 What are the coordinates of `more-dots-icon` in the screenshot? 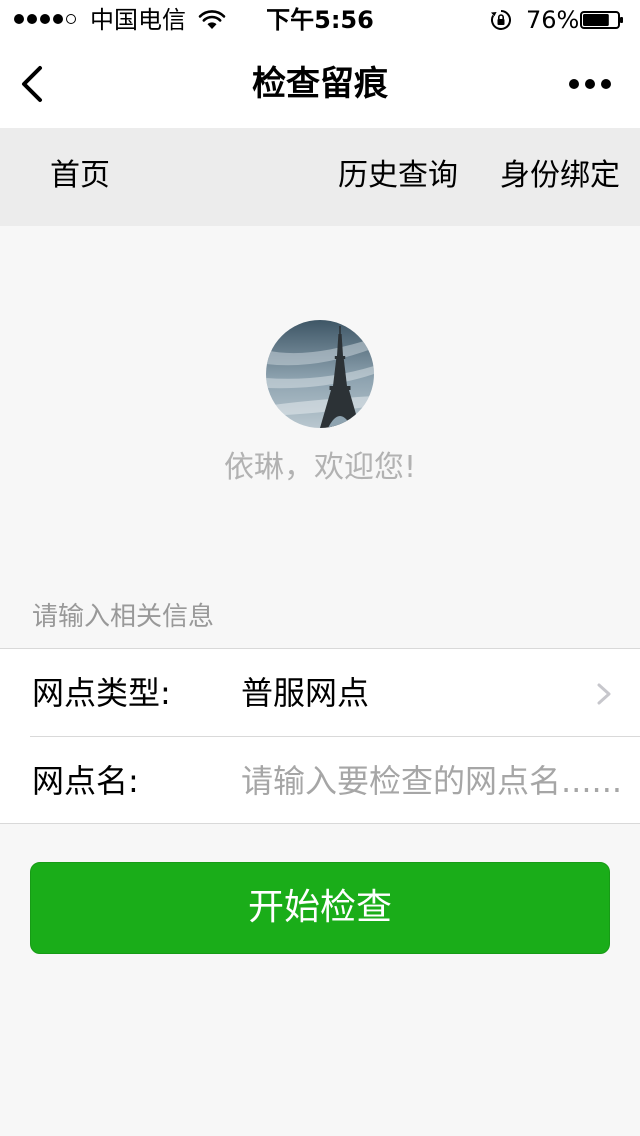 It's located at (590, 84).